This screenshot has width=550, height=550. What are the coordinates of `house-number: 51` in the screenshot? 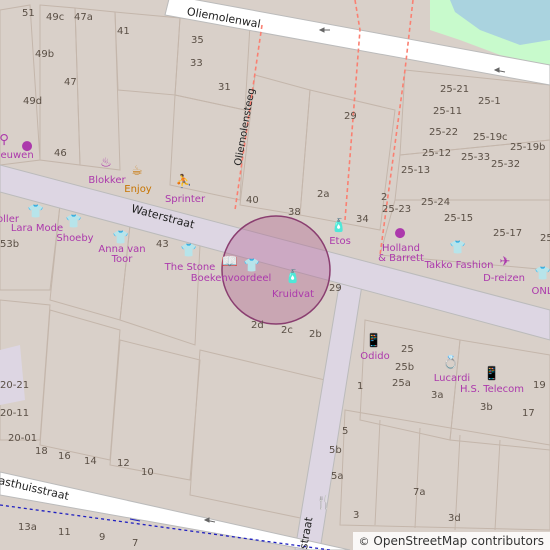 It's located at (28, 13).